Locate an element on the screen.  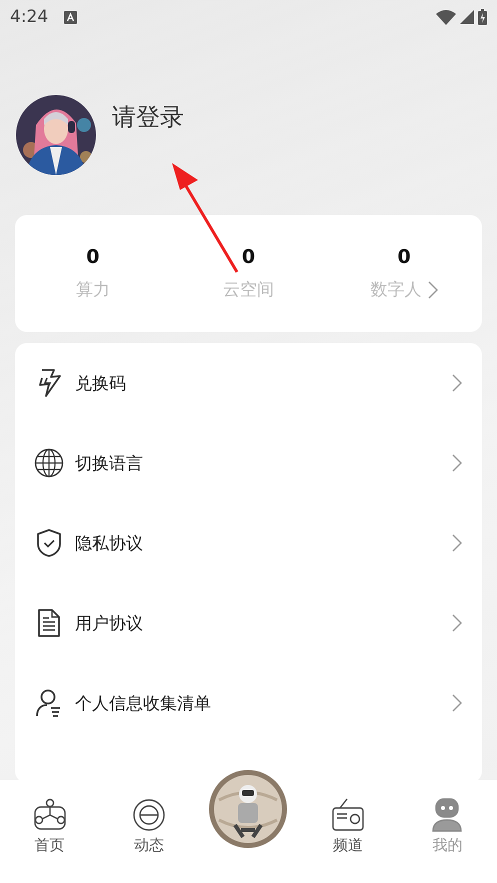
globe-icon is located at coordinates (49, 463).